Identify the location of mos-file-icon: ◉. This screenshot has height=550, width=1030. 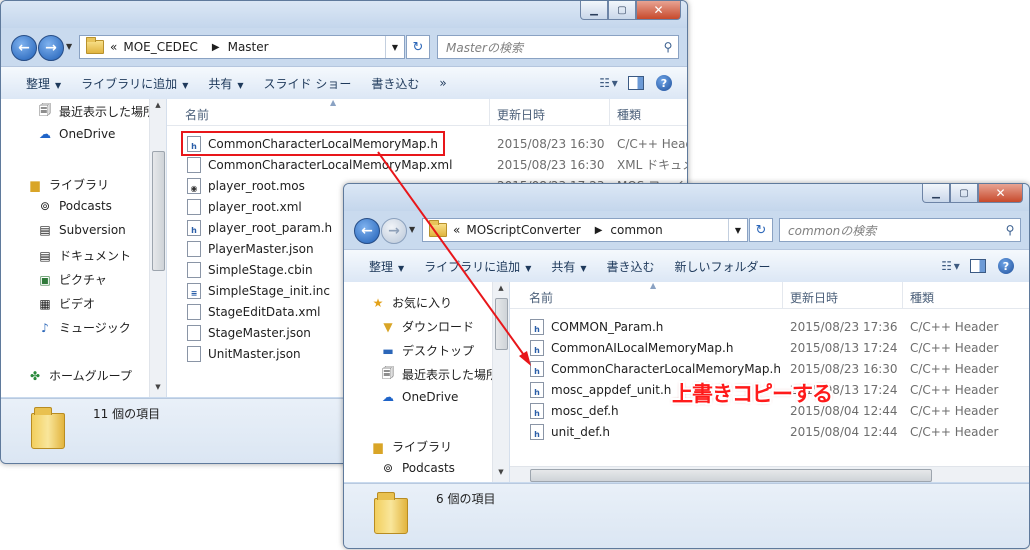
(194, 185).